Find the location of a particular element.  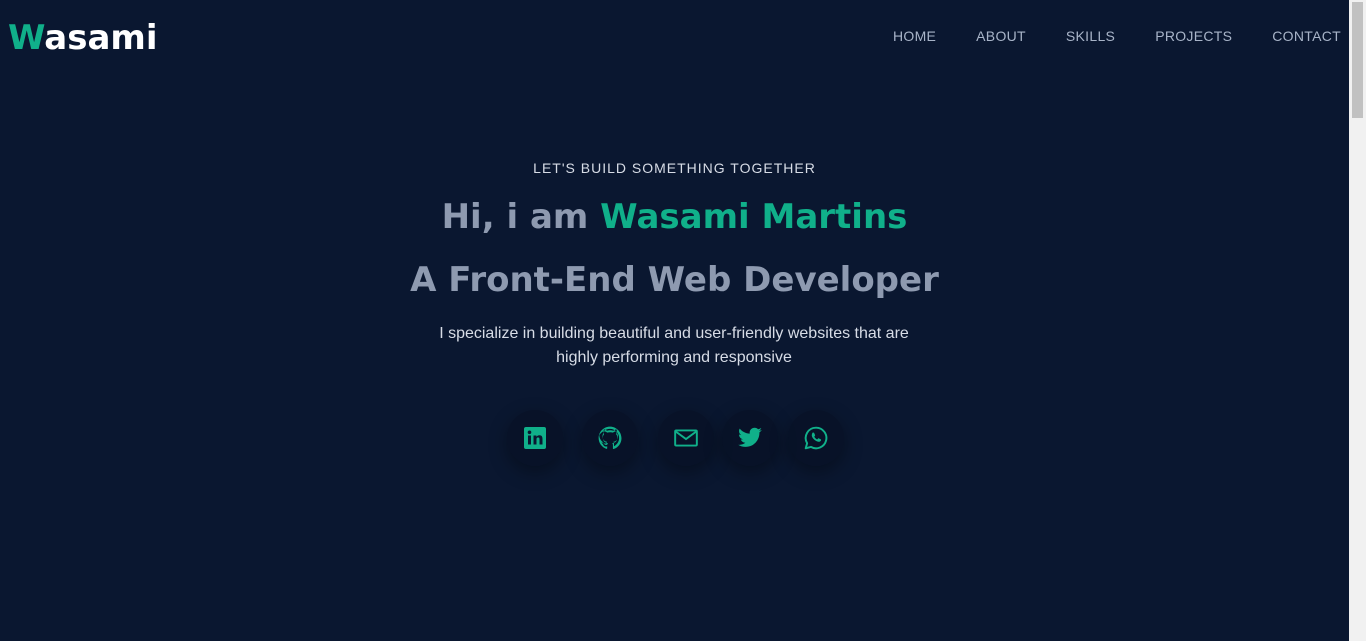

twitter-icon is located at coordinates (750, 438).